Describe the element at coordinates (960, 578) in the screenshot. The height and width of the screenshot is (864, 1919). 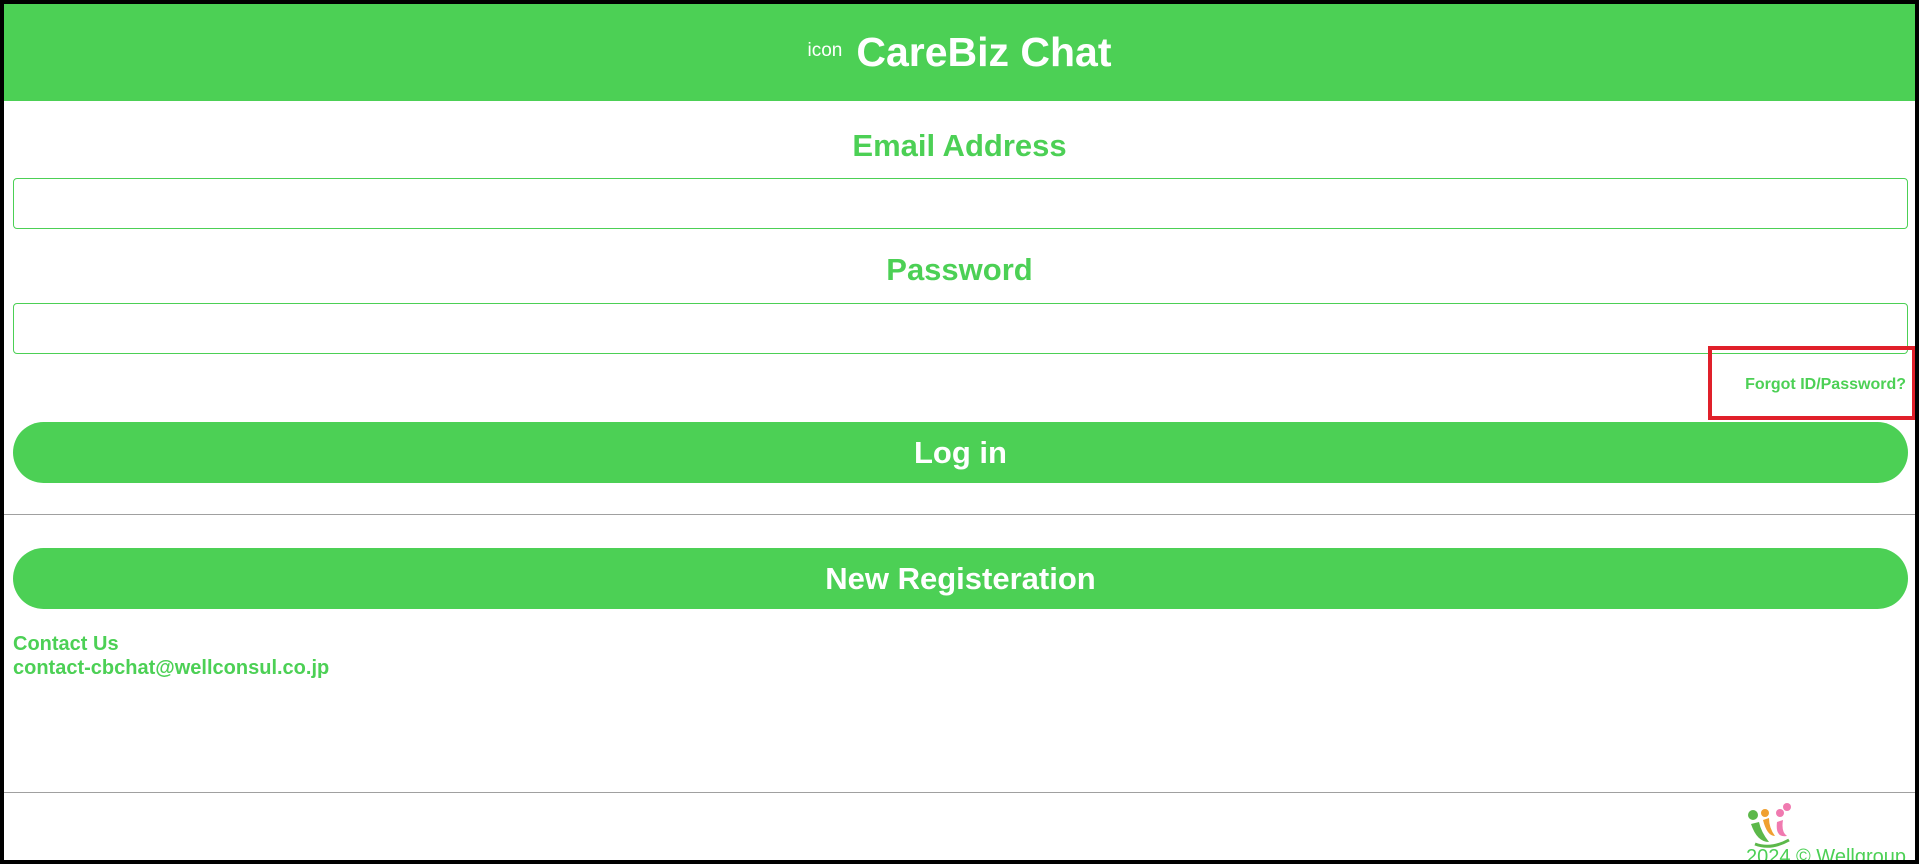
I see `new-registration-button: New Registeration` at that location.